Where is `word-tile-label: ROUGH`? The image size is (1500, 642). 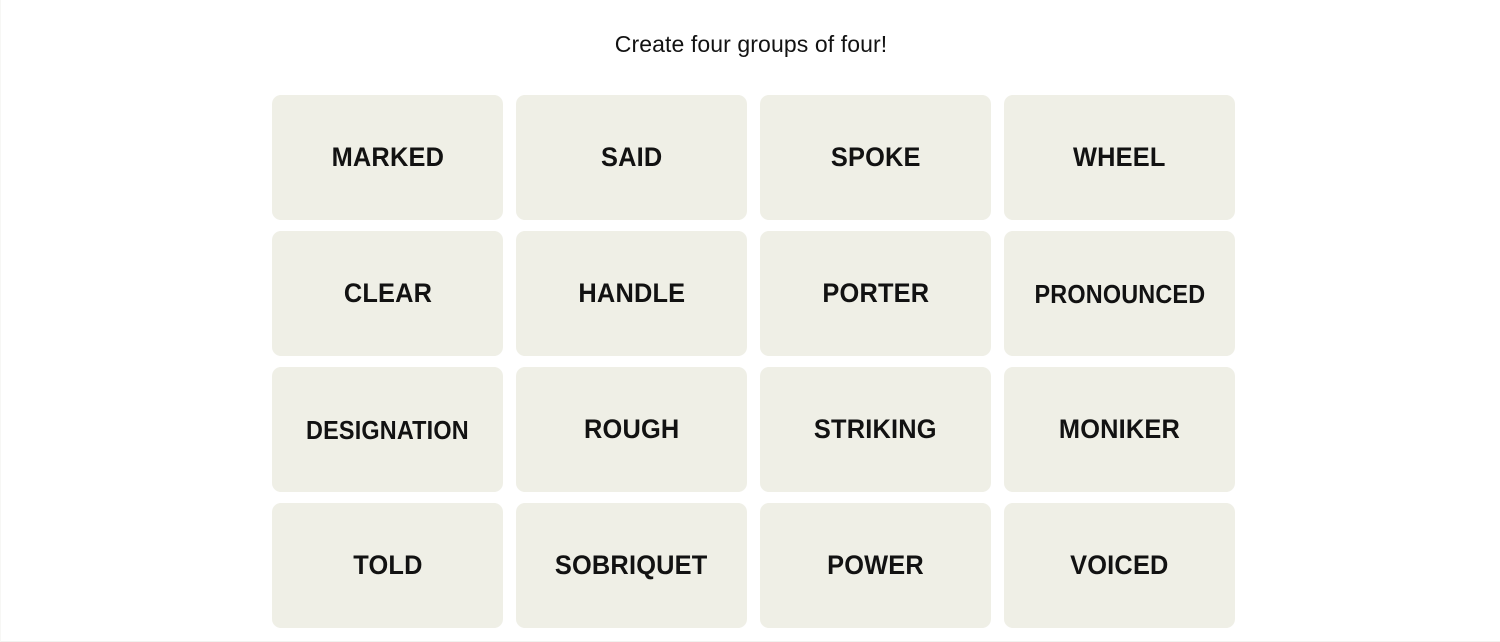
word-tile-label: ROUGH is located at coordinates (631, 429).